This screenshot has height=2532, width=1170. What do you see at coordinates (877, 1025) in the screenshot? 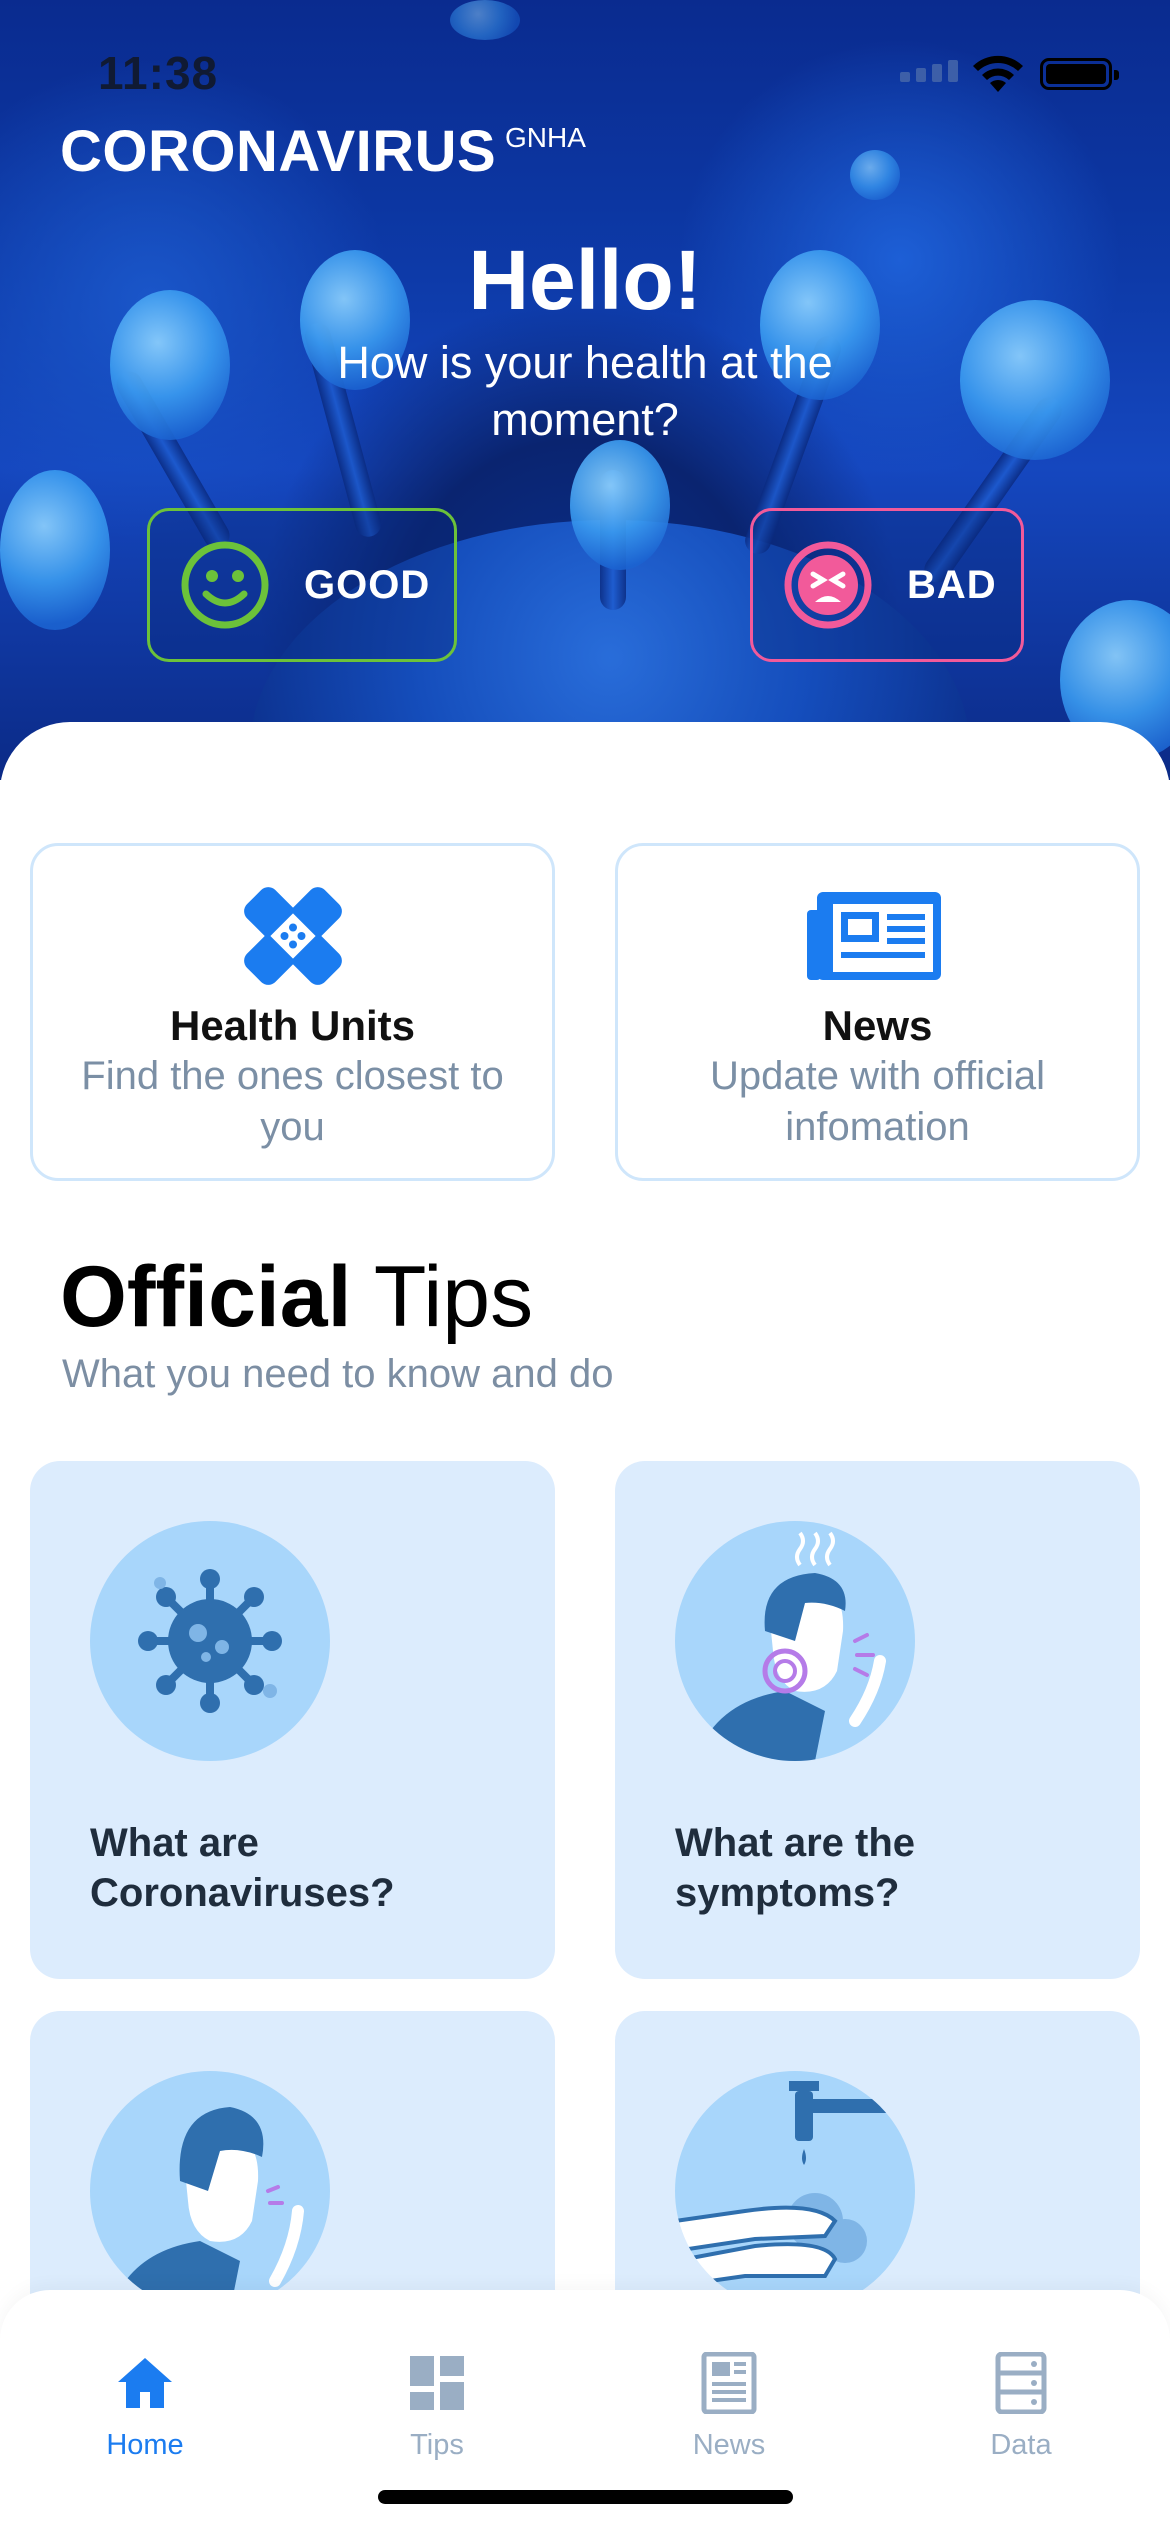
I see `news-title: News` at bounding box center [877, 1025].